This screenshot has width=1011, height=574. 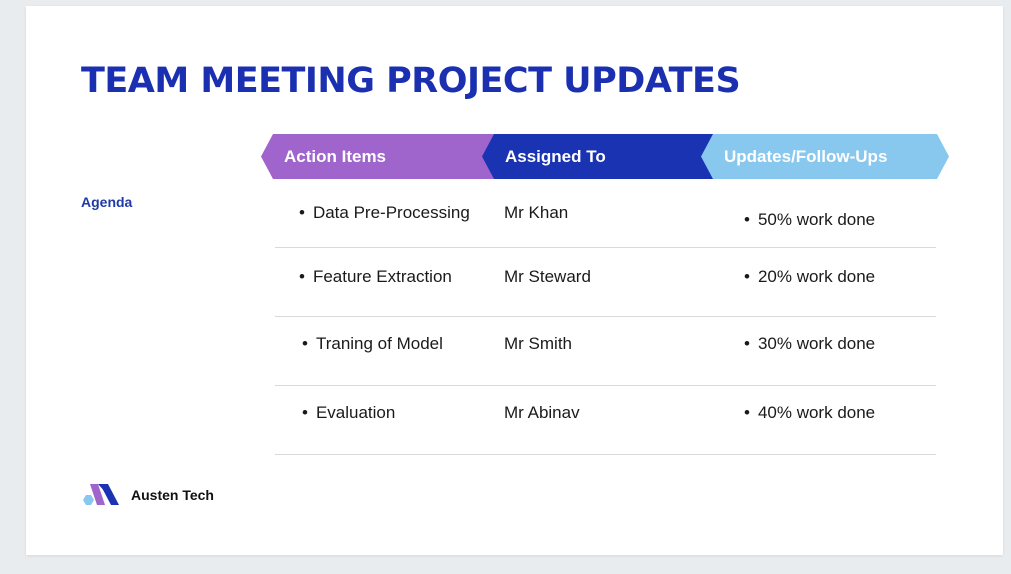 What do you see at coordinates (372, 344) in the screenshot?
I see `action-item-cell: Traning of Model` at bounding box center [372, 344].